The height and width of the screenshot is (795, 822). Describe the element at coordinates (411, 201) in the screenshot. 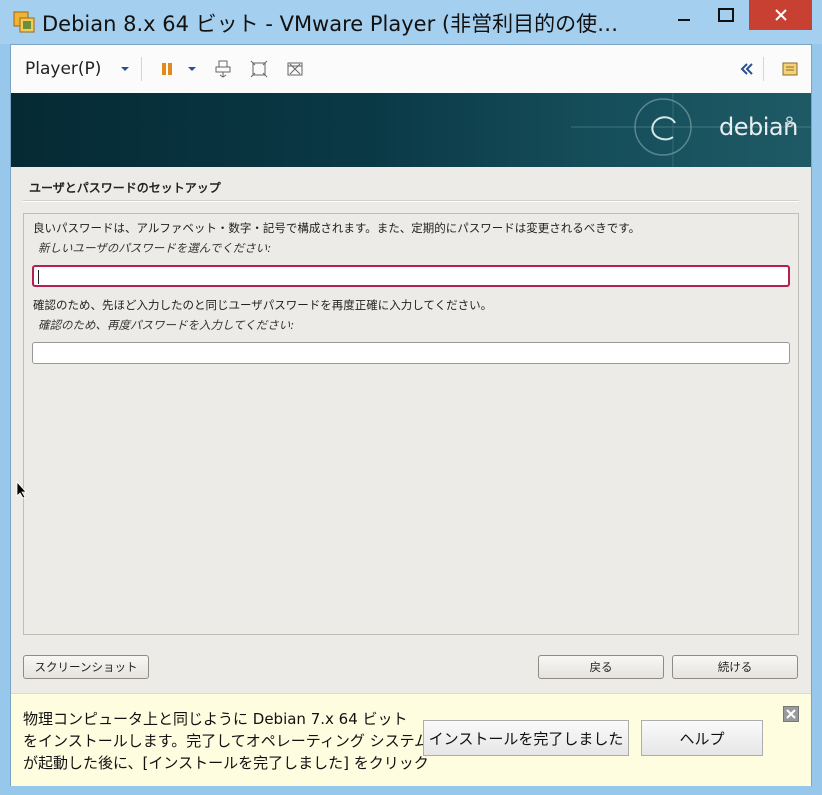

I see `divider` at that location.